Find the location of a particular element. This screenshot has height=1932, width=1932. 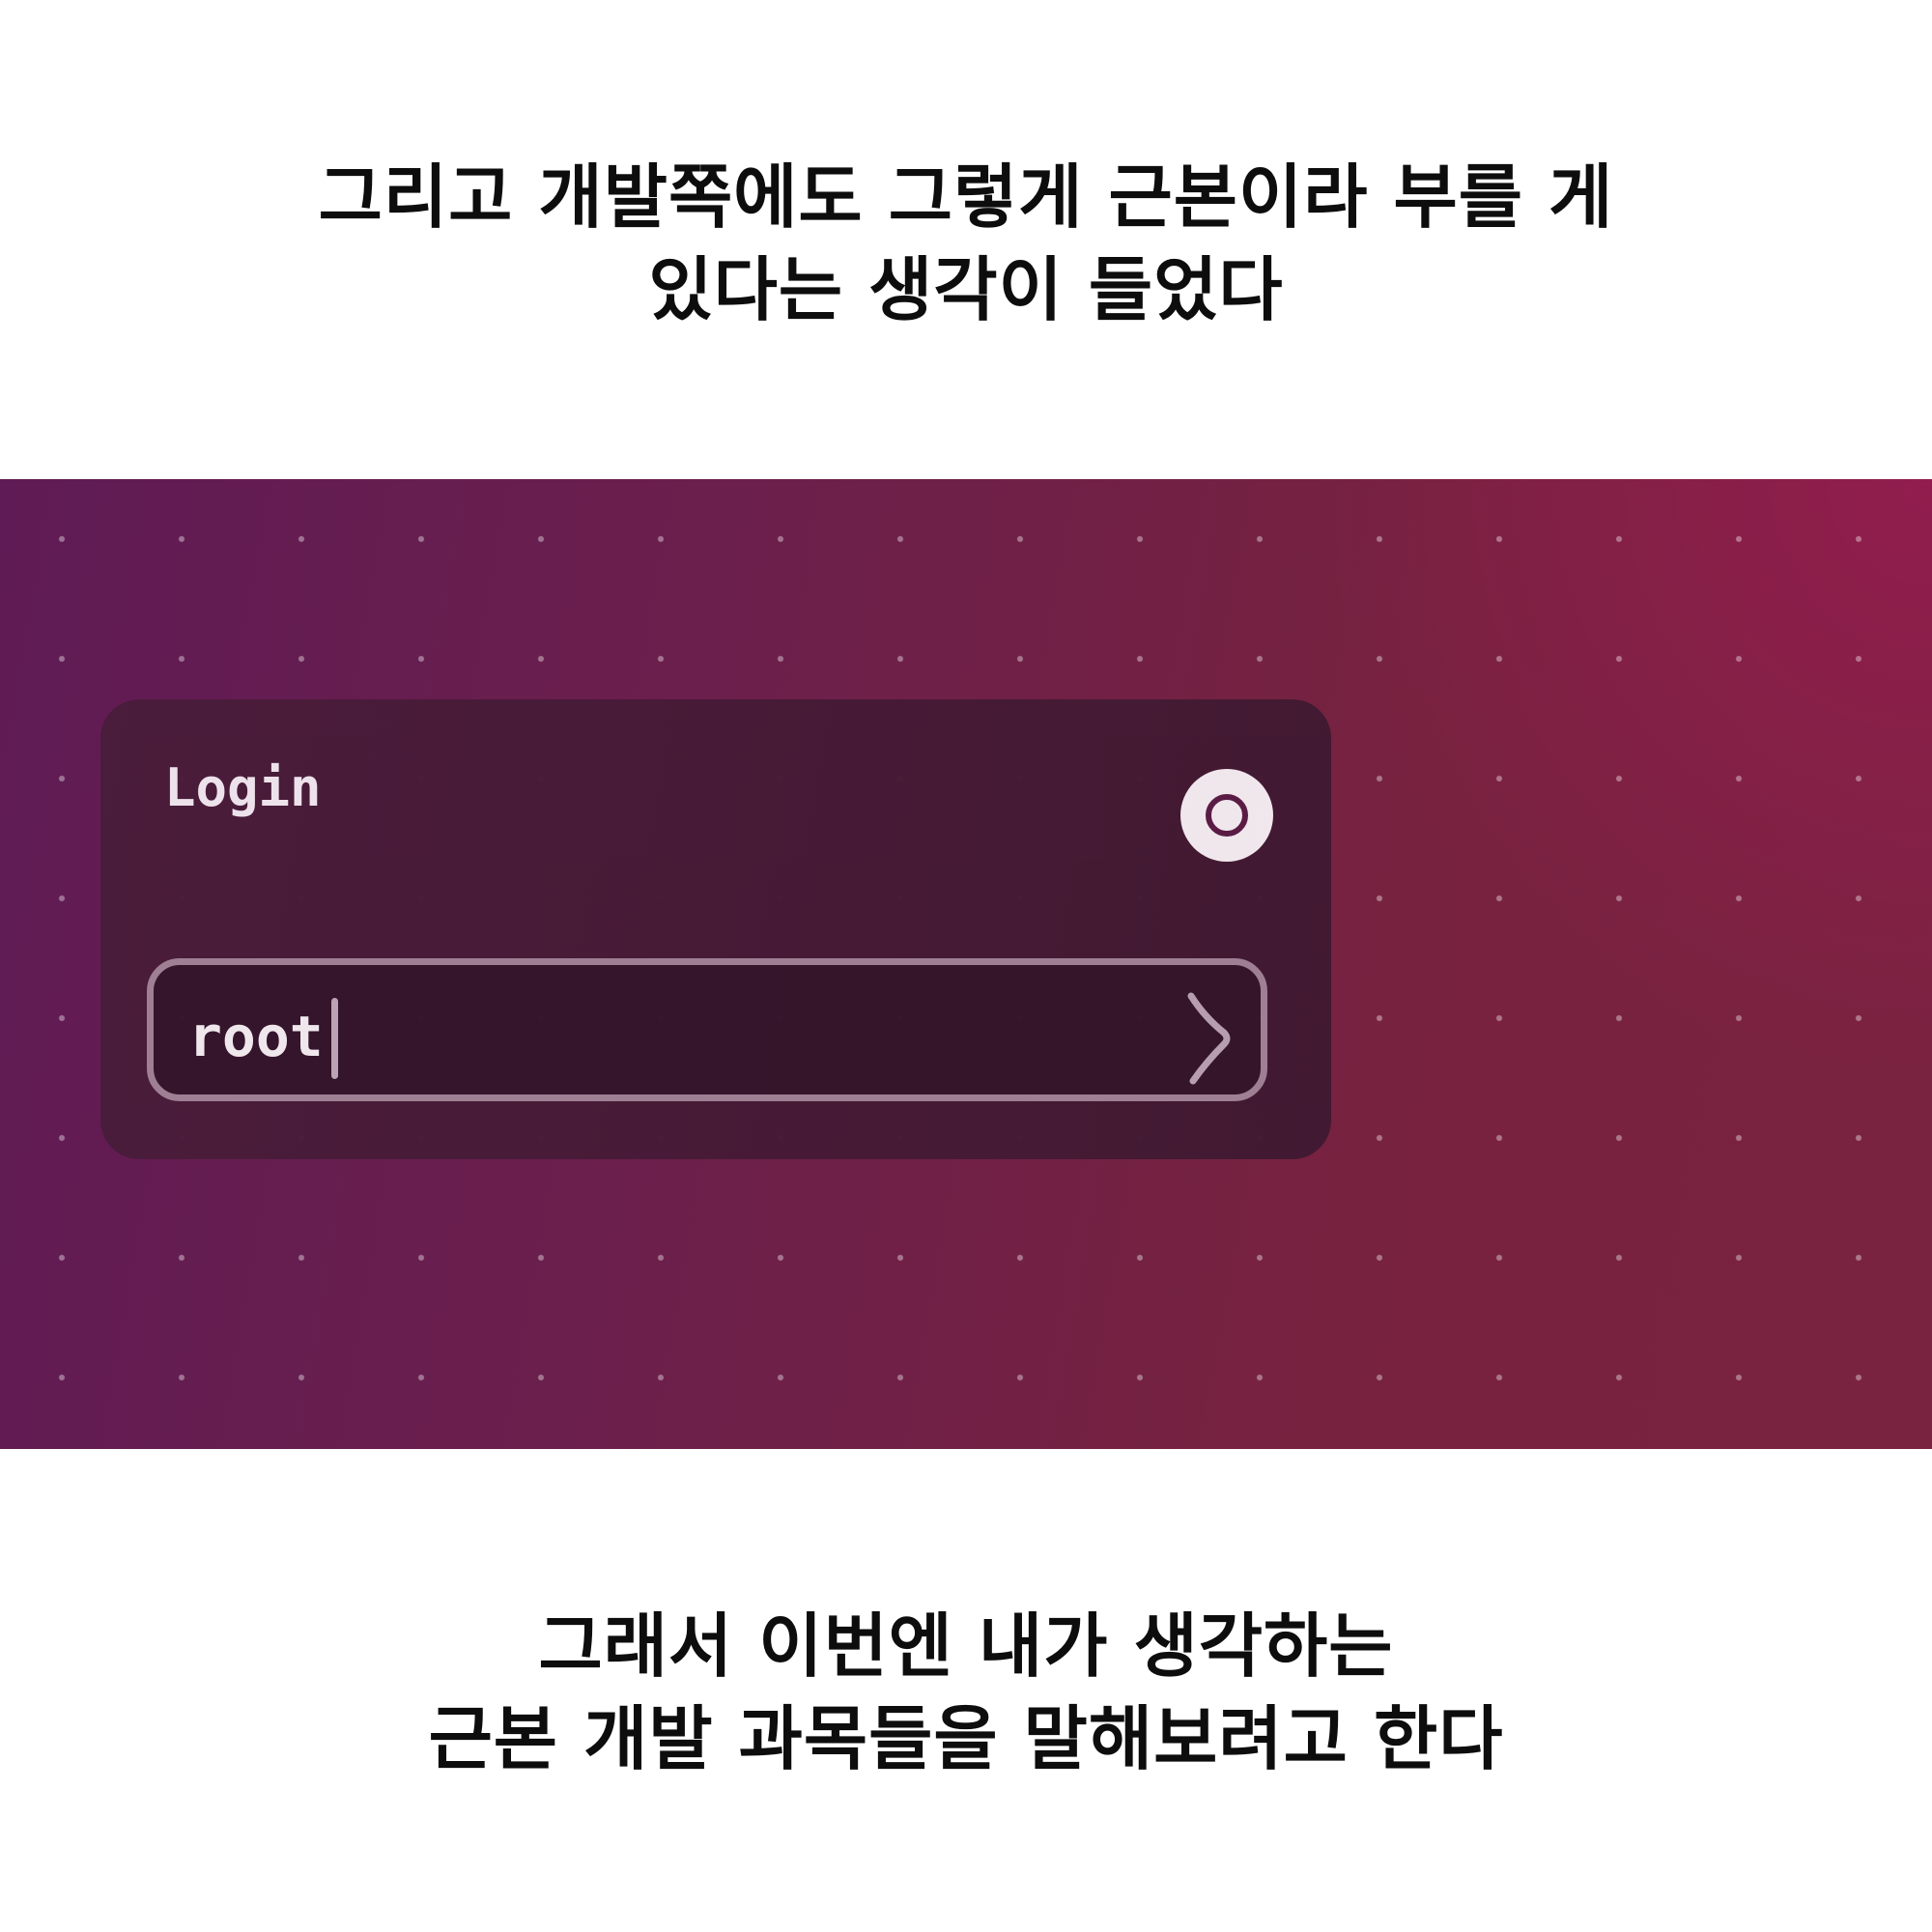

text-caret is located at coordinates (334, 1038).